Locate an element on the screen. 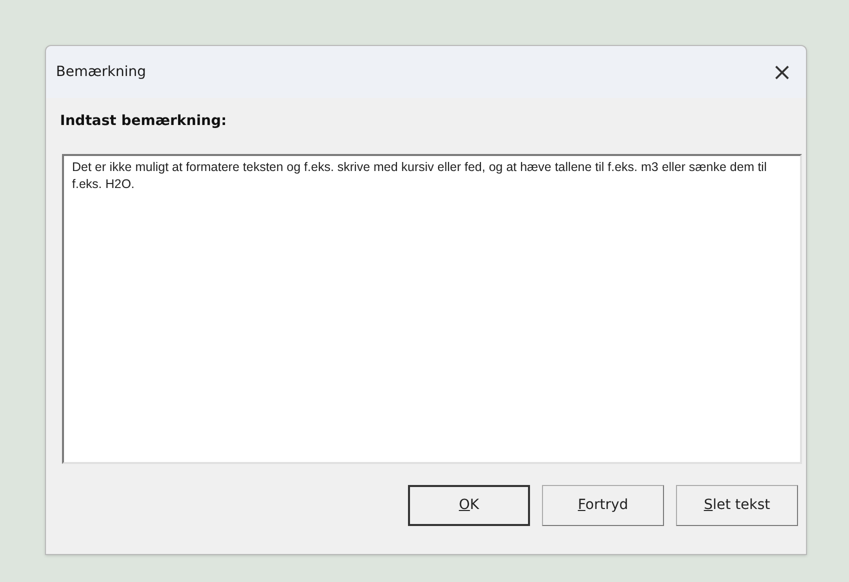 This screenshot has width=849, height=582. dialog-button: Slet tekst is located at coordinates (737, 505).